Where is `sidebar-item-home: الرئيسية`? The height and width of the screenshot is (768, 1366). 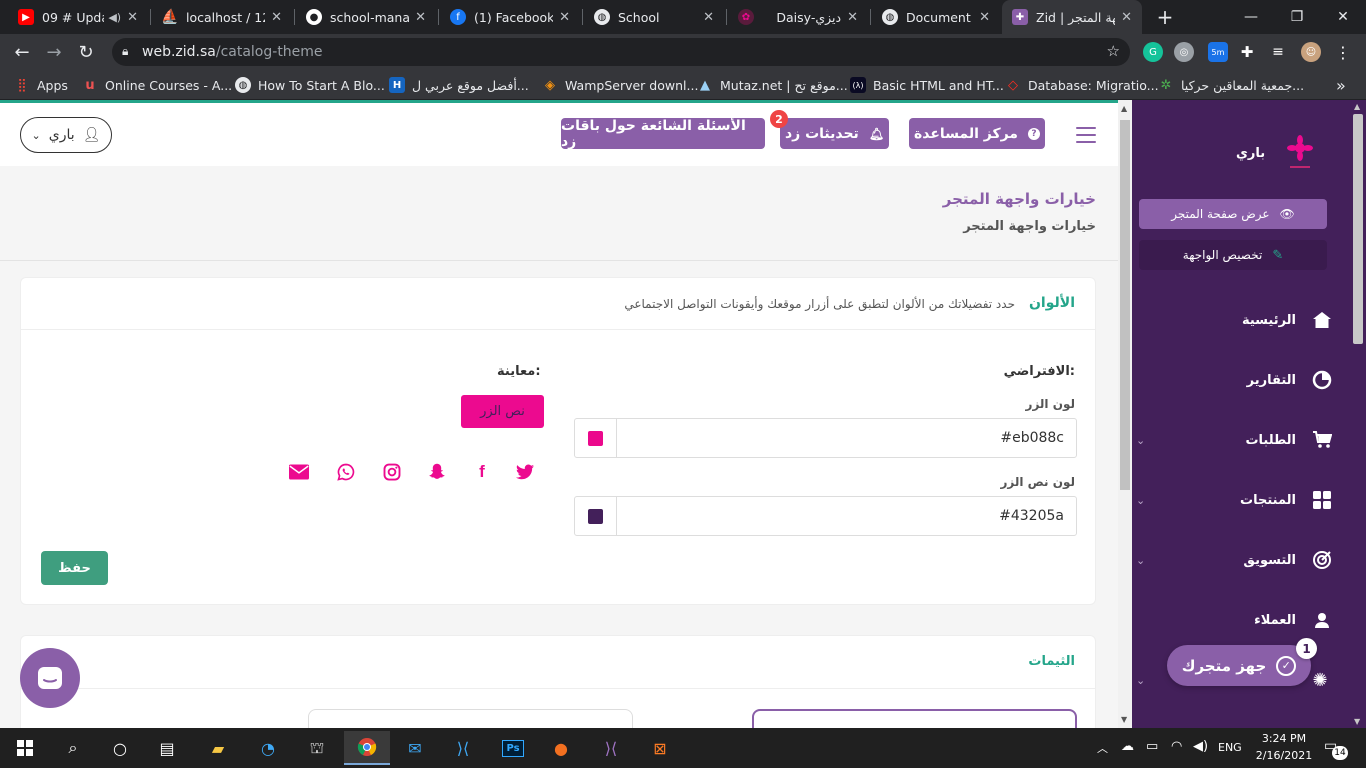 sidebar-item-home: الرئيسية is located at coordinates (1287, 320).